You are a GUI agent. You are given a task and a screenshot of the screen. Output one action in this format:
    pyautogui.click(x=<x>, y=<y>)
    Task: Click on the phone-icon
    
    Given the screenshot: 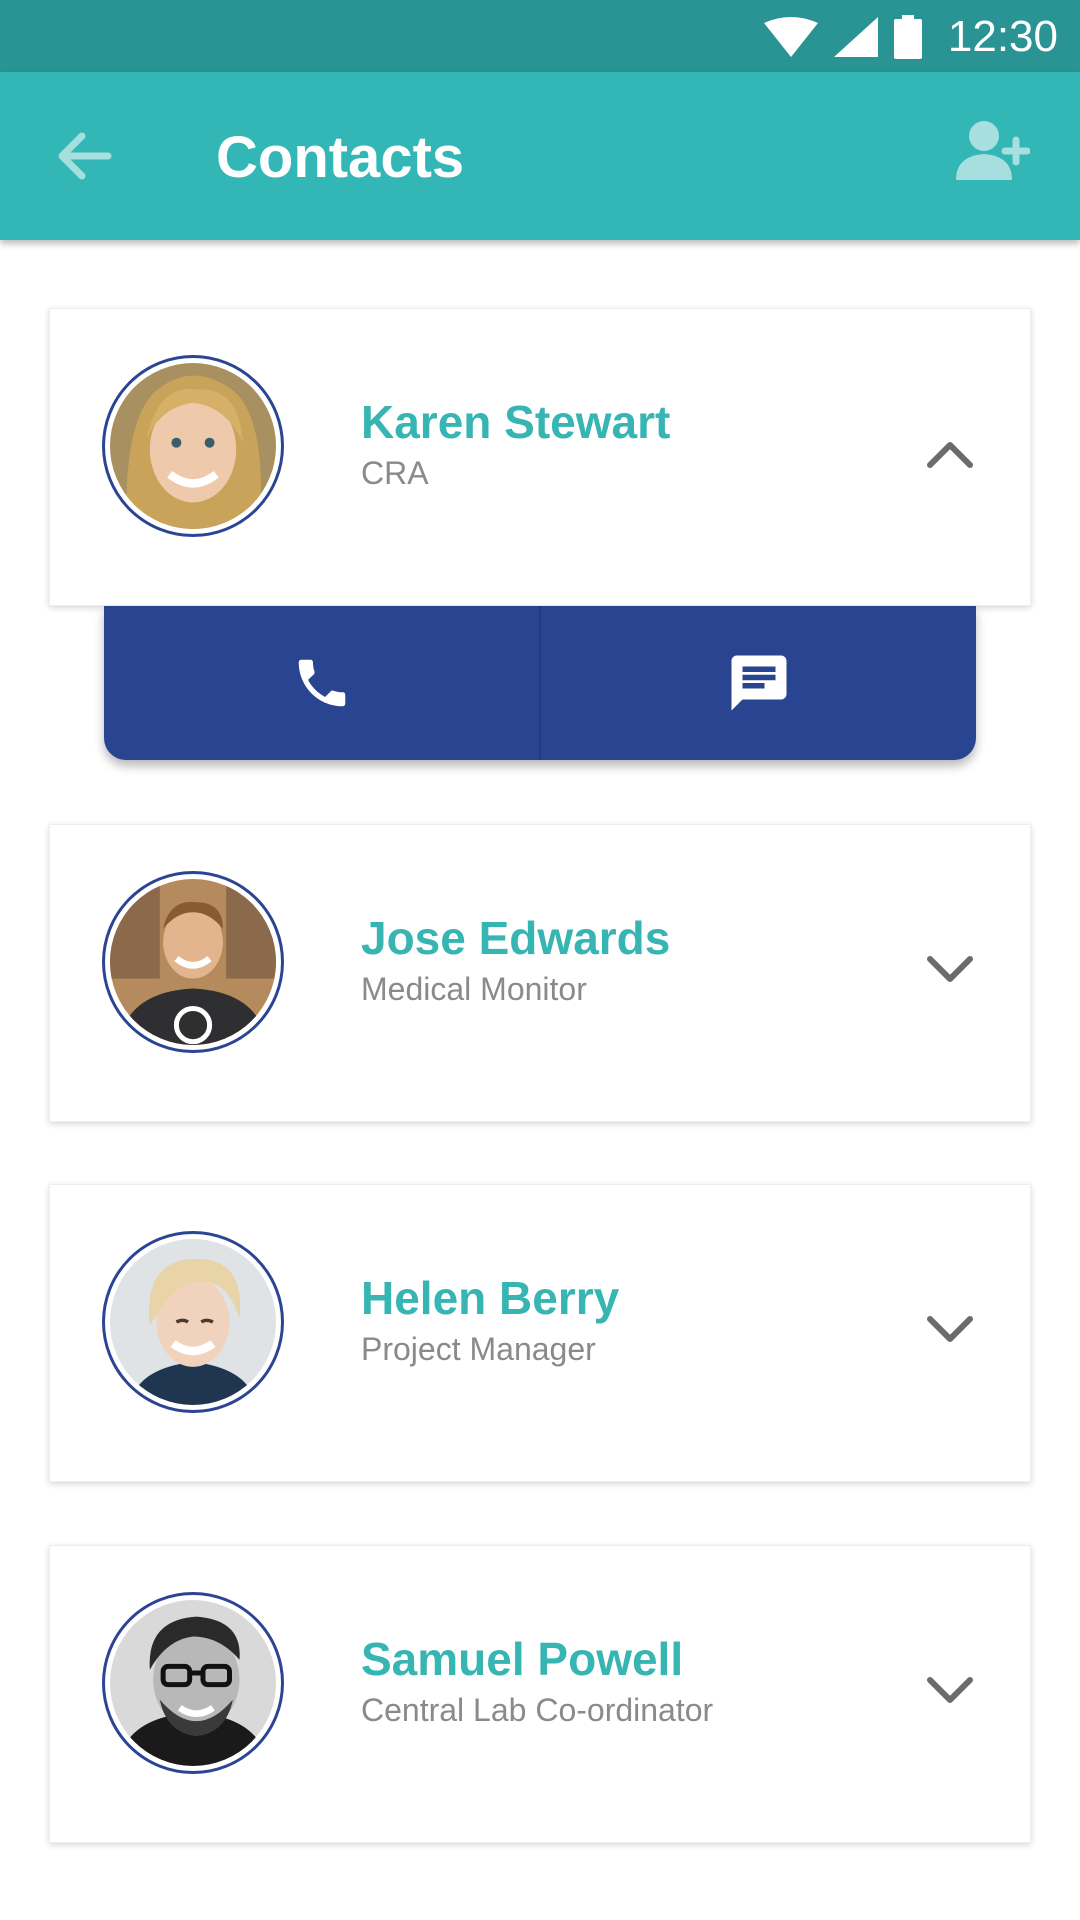 What is the action you would take?
    pyautogui.click(x=321, y=683)
    